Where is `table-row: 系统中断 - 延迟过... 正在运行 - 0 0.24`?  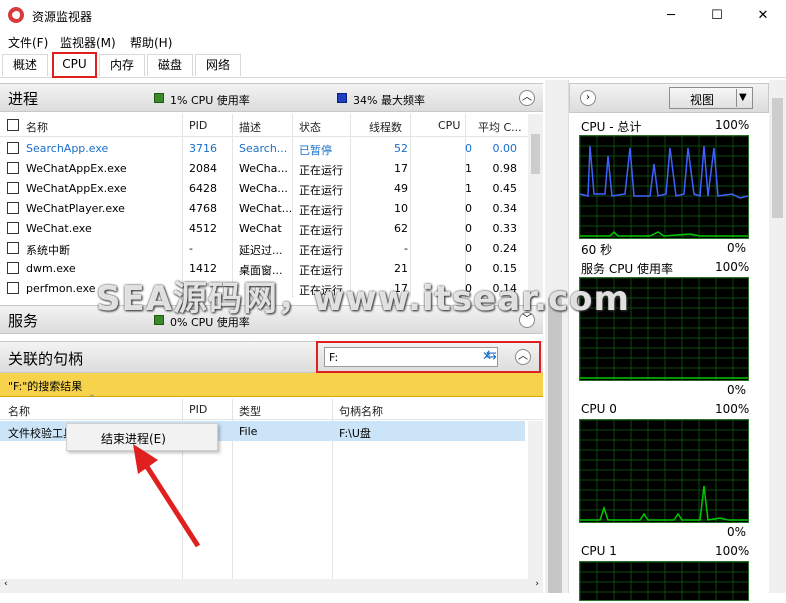 table-row: 系统中断 - 延迟过... 正在运行 - 0 0.24 is located at coordinates (264, 248).